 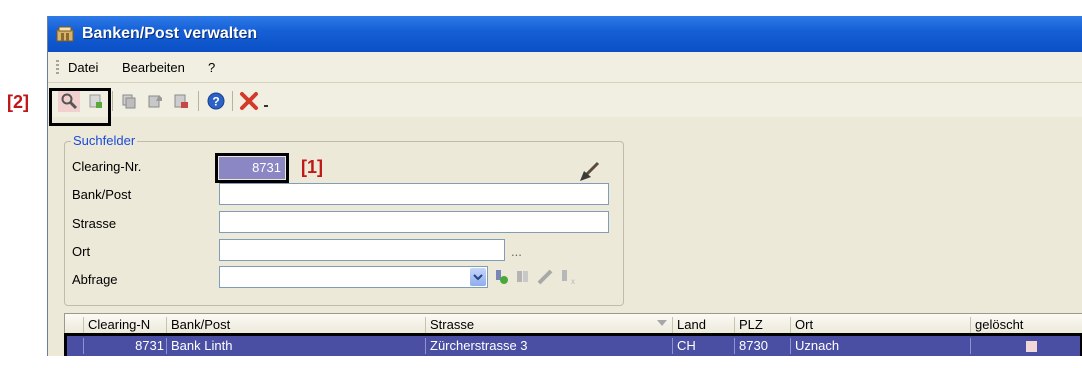 I want to click on menu-help: ?, so click(x=211, y=67).